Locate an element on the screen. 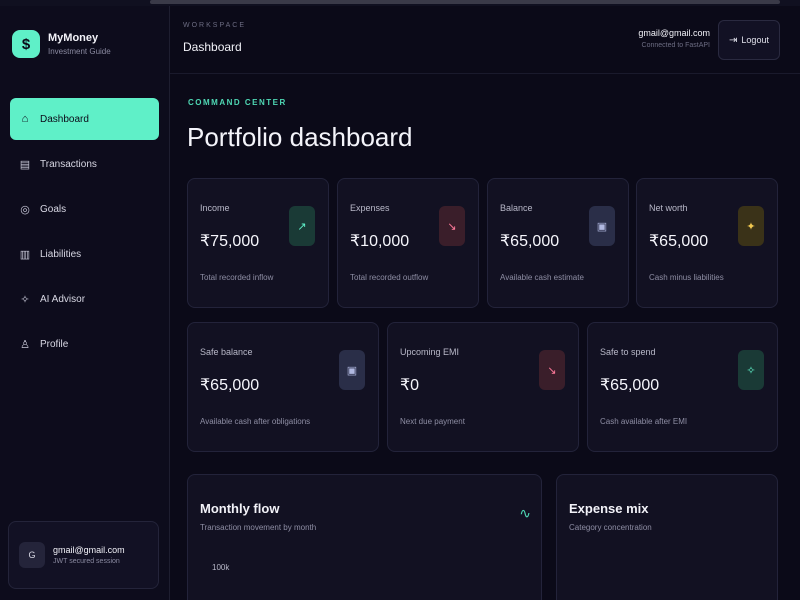 Image resolution: width=800 pixels, height=600 pixels. sidebar-item-transactions: ▤ Transactions is located at coordinates (84, 164).